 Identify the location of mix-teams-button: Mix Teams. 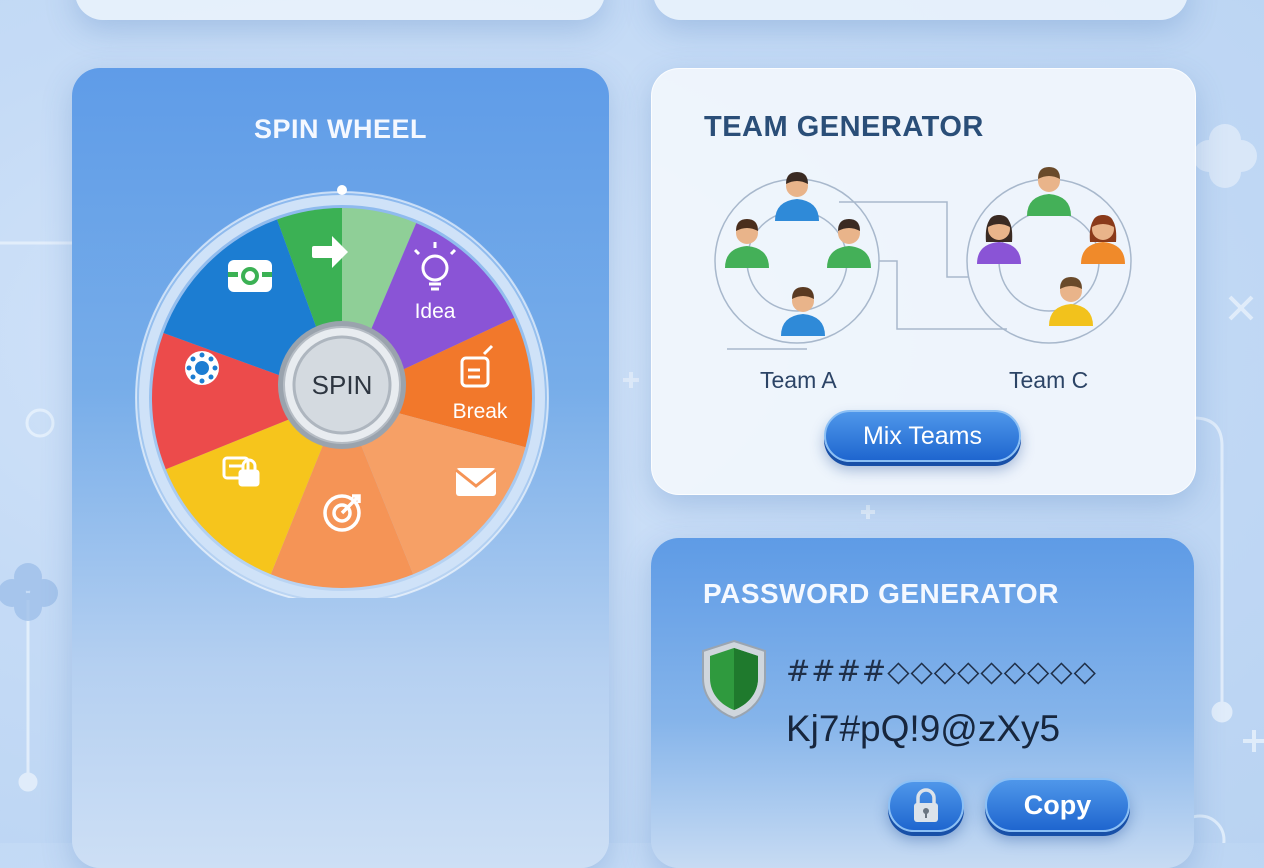
(922, 436).